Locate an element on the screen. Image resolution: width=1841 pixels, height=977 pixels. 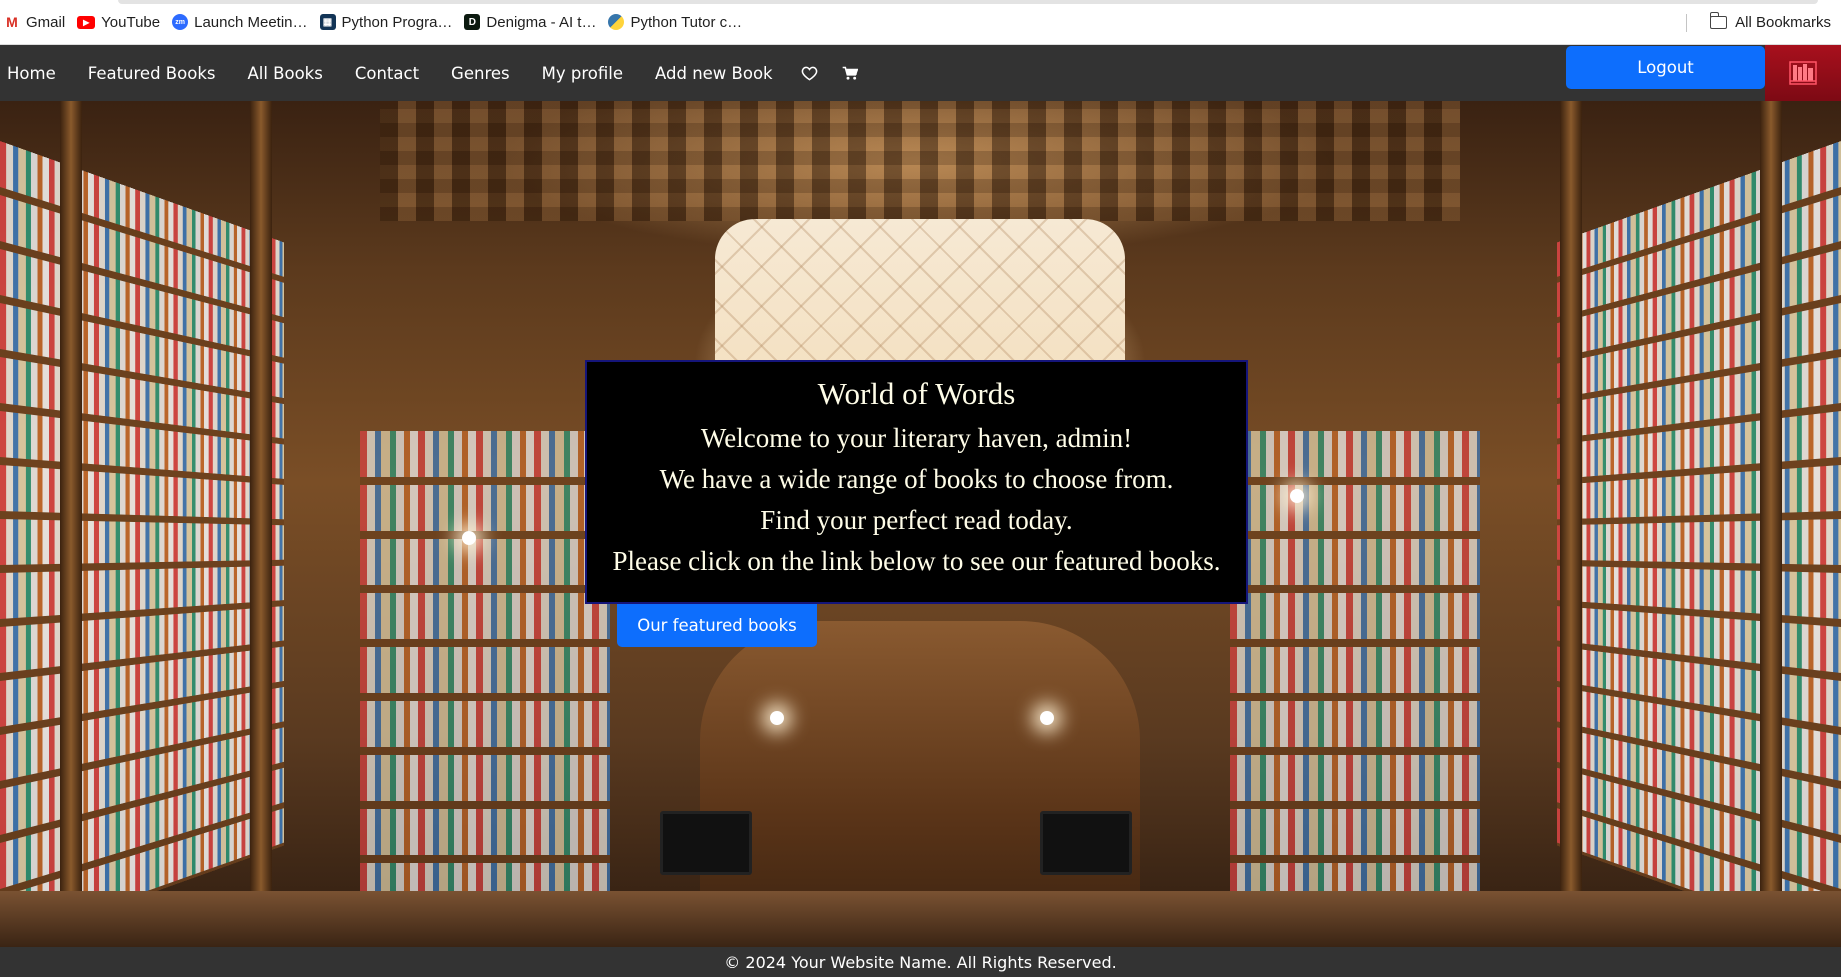
heart-icon is located at coordinates (809, 73).